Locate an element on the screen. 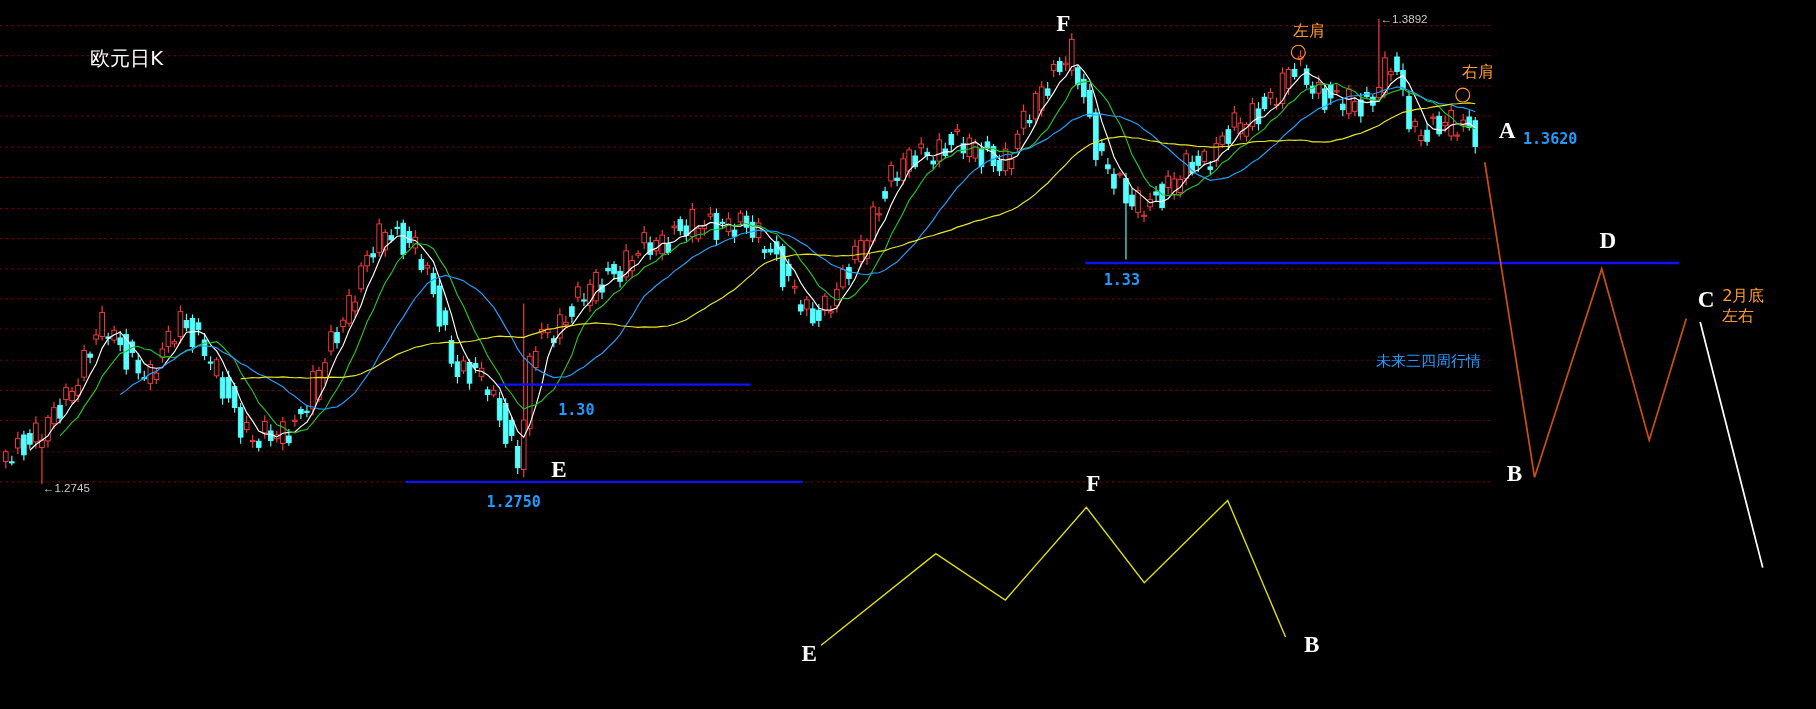 This screenshot has width=1816, height=709. note-label: 左肩 is located at coordinates (1308, 30).